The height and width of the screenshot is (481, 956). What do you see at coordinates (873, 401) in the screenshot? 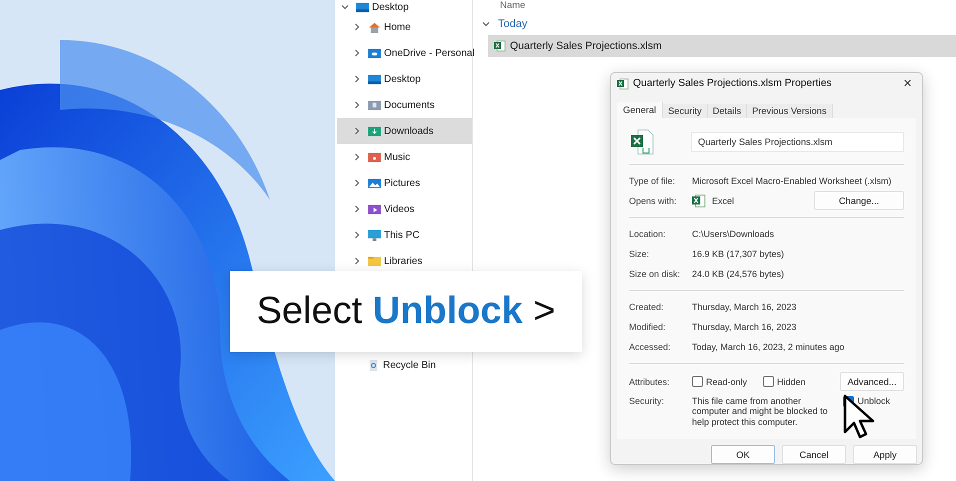
I see `checkbox-label: Unblock` at bounding box center [873, 401].